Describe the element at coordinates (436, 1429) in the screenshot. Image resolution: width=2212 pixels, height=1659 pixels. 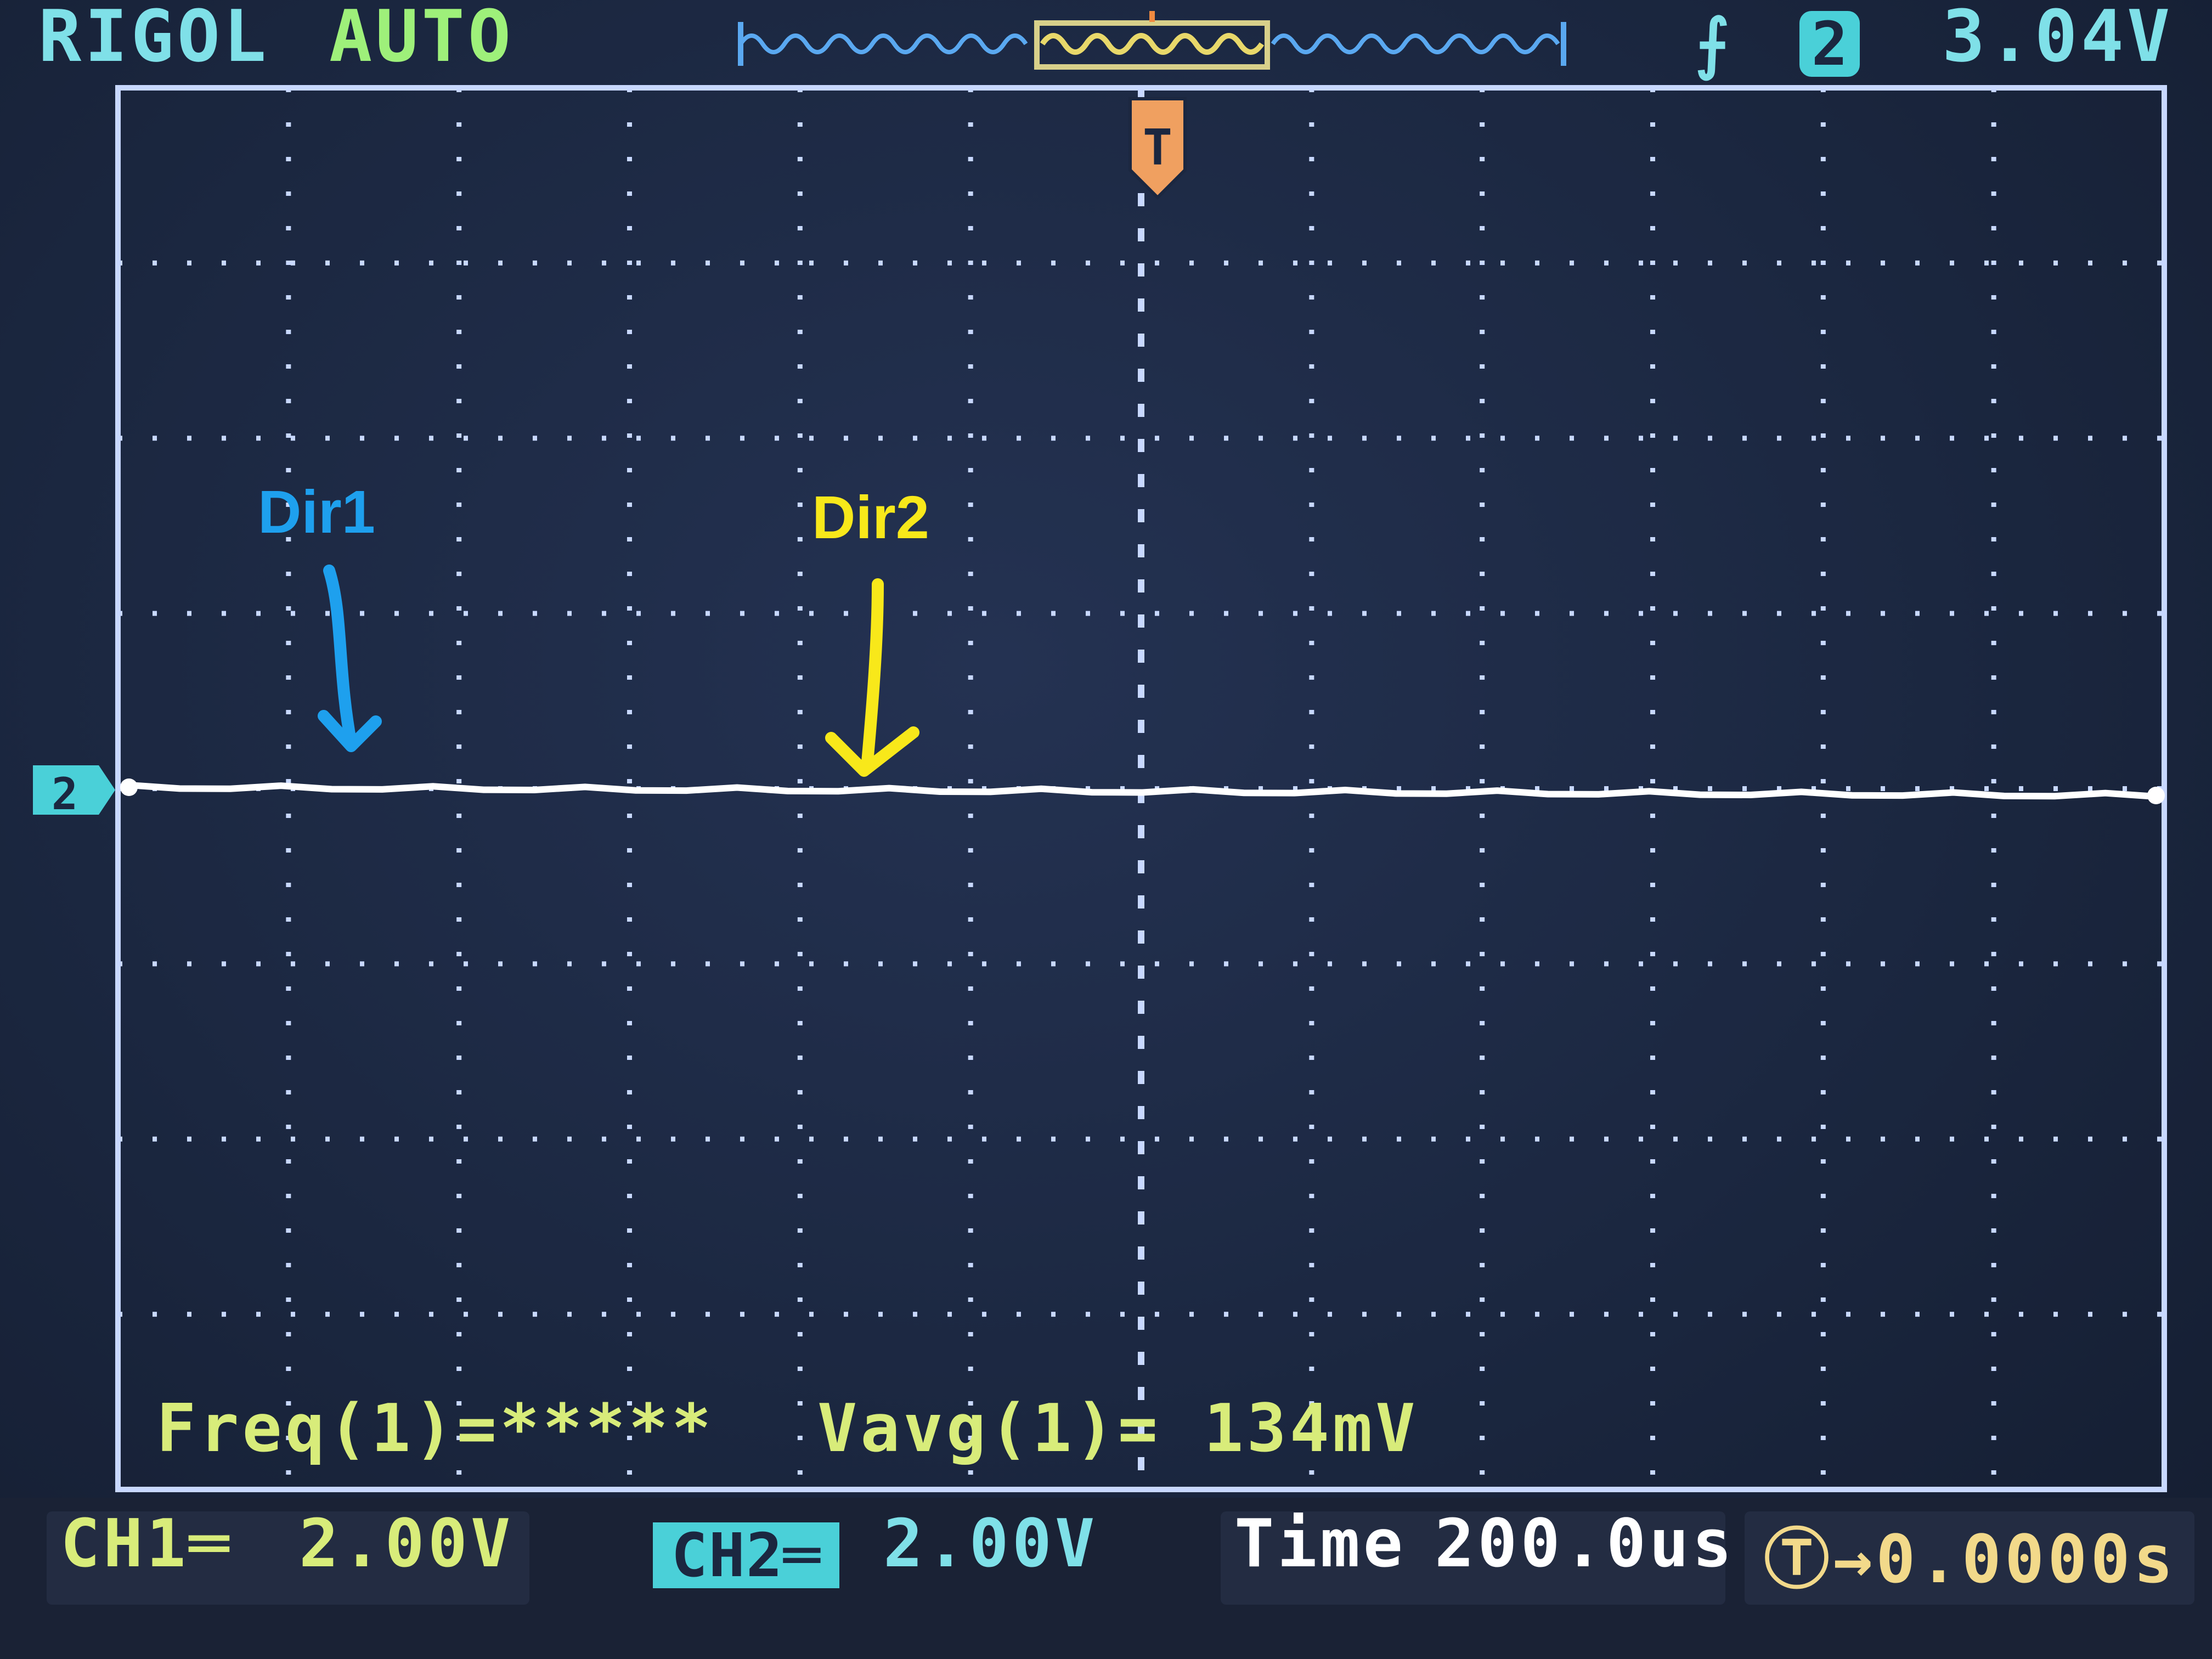
I see `frequency-measurement: Freq(1)=*****` at that location.